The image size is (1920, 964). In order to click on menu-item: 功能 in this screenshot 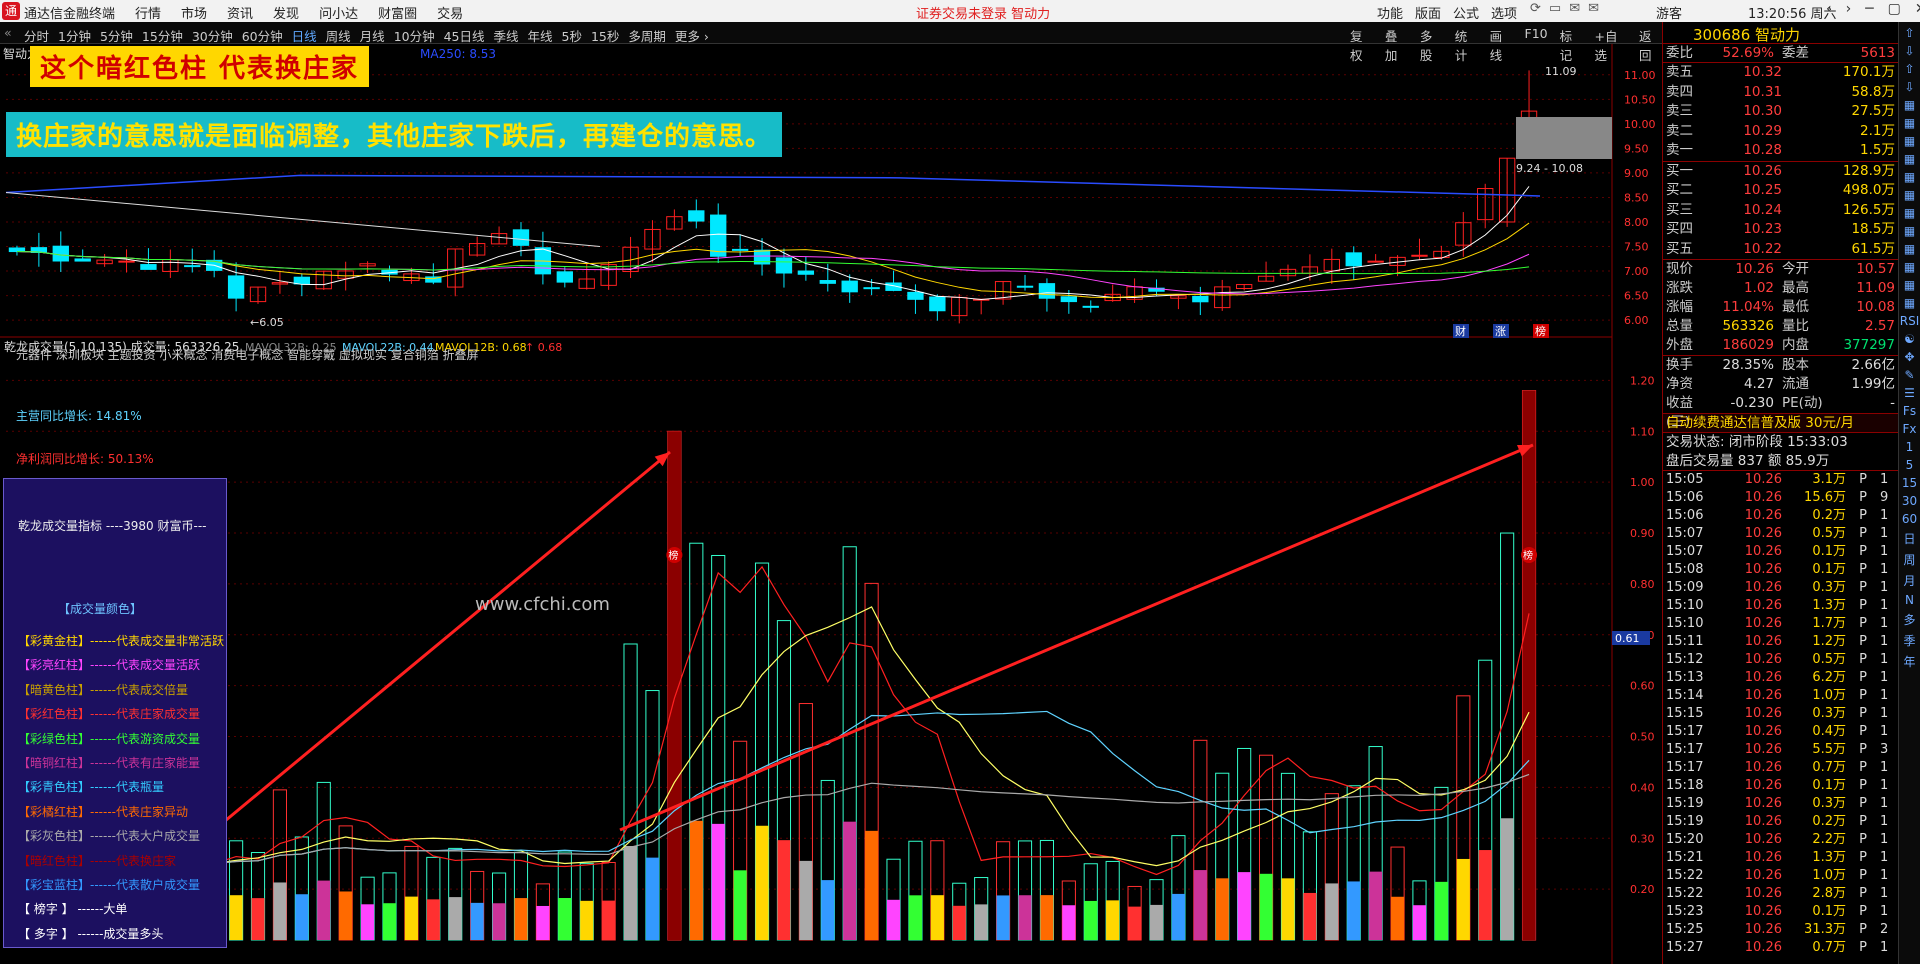, I will do `click(1390, 12)`.